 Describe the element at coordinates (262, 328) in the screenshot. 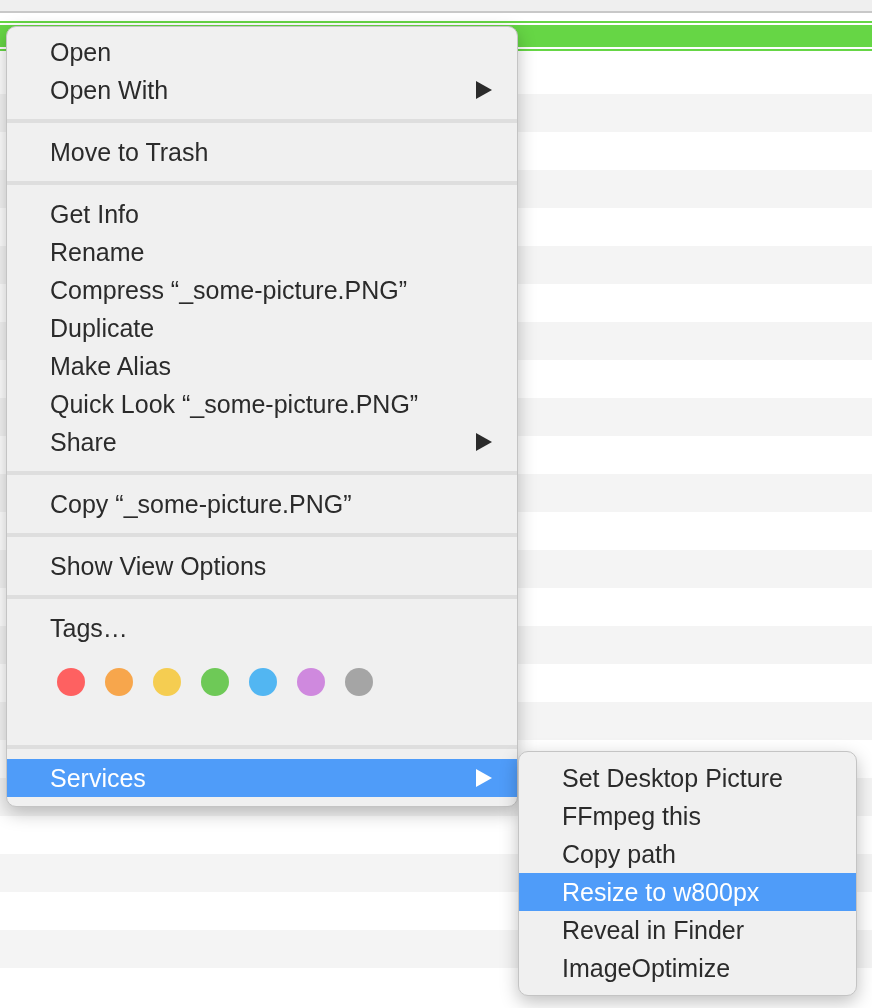

I see `menu-item: Duplicate` at that location.